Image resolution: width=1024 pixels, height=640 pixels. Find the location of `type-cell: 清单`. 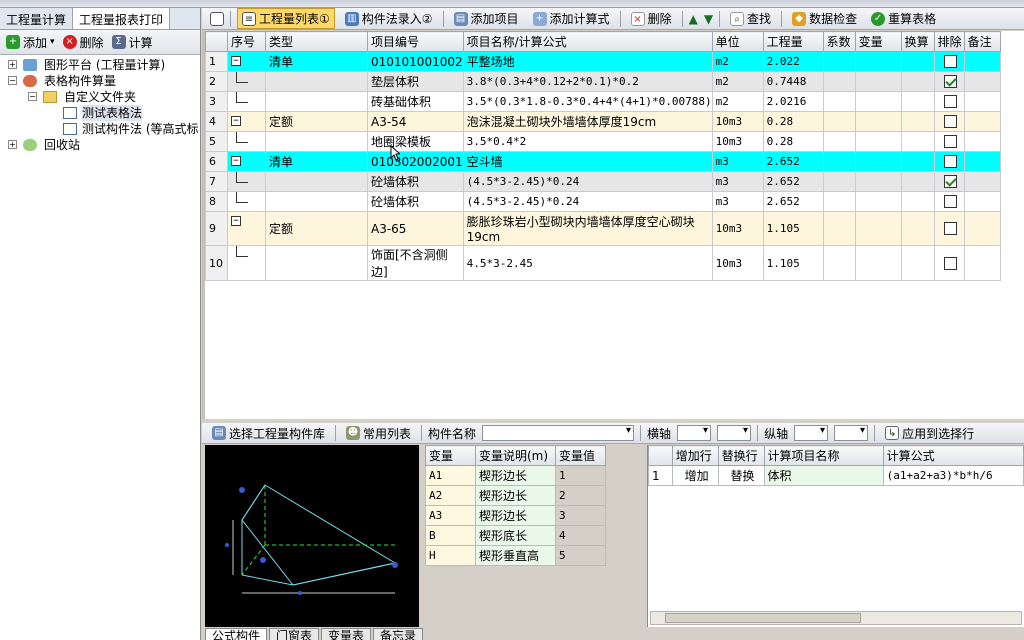

type-cell: 清单 is located at coordinates (316, 61).